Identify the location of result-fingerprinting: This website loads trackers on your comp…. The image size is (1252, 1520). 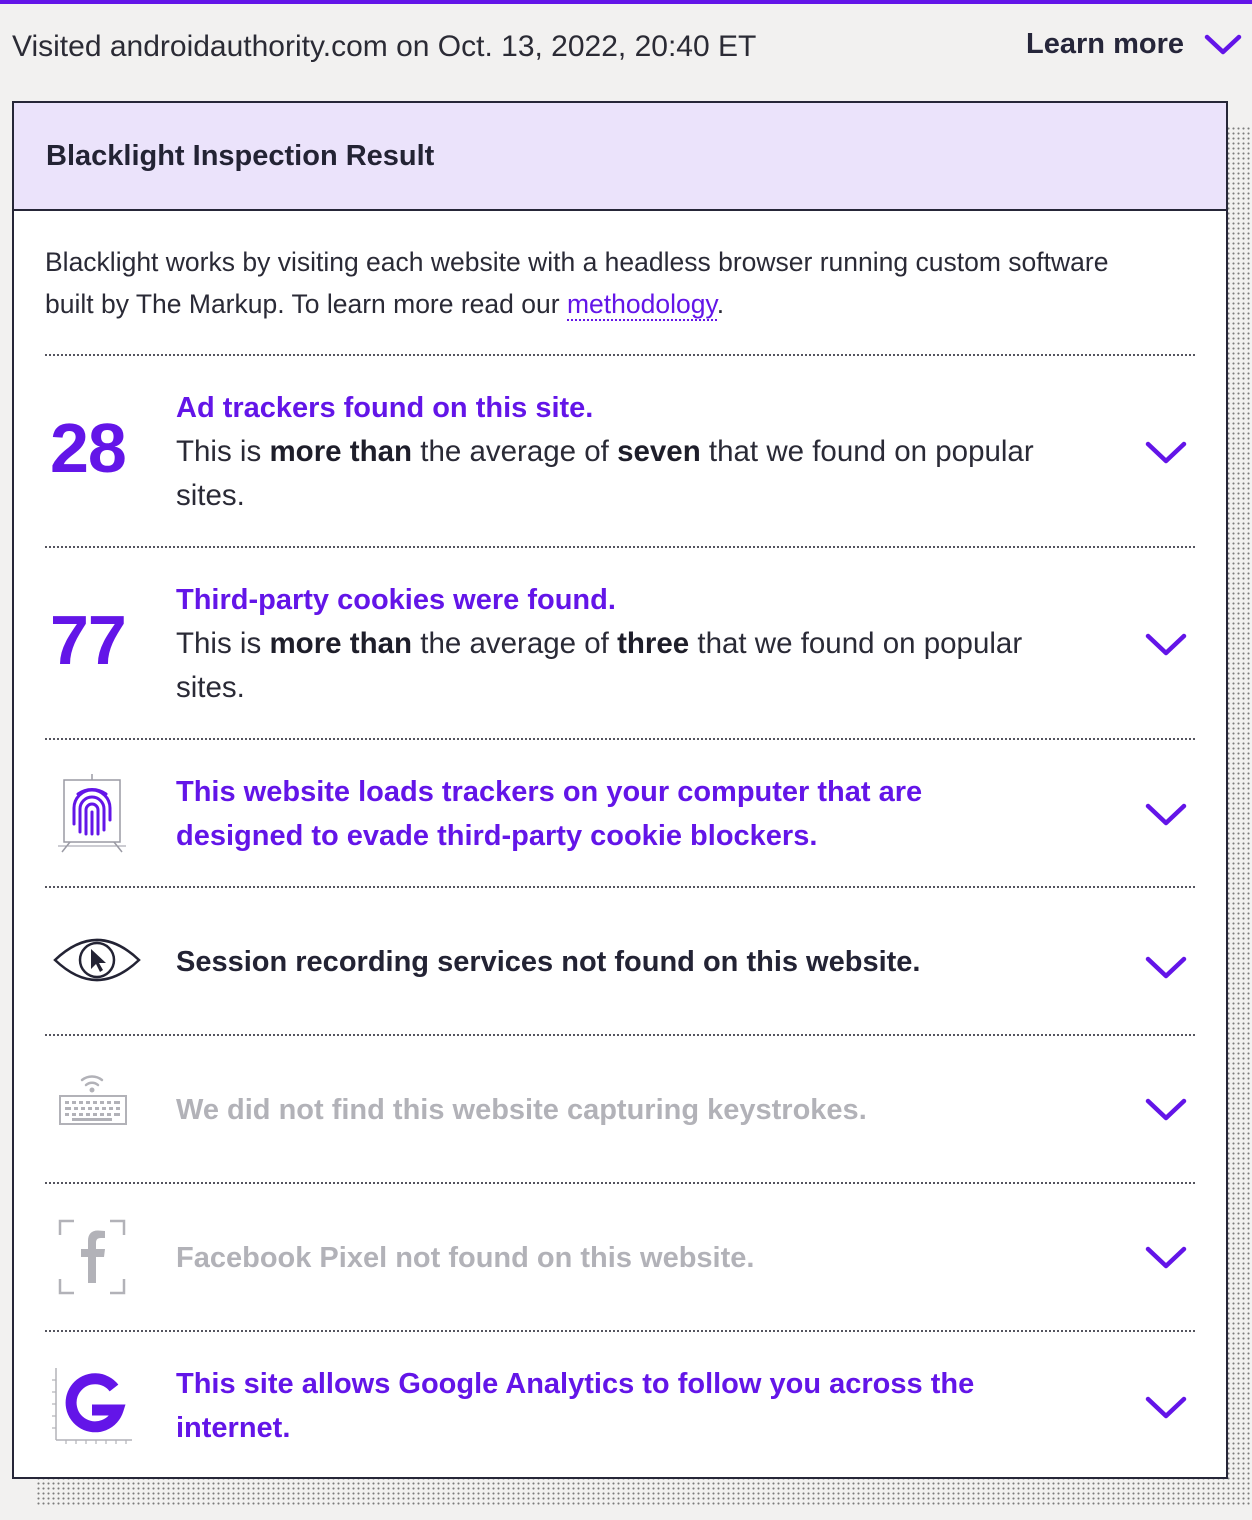
(620, 813).